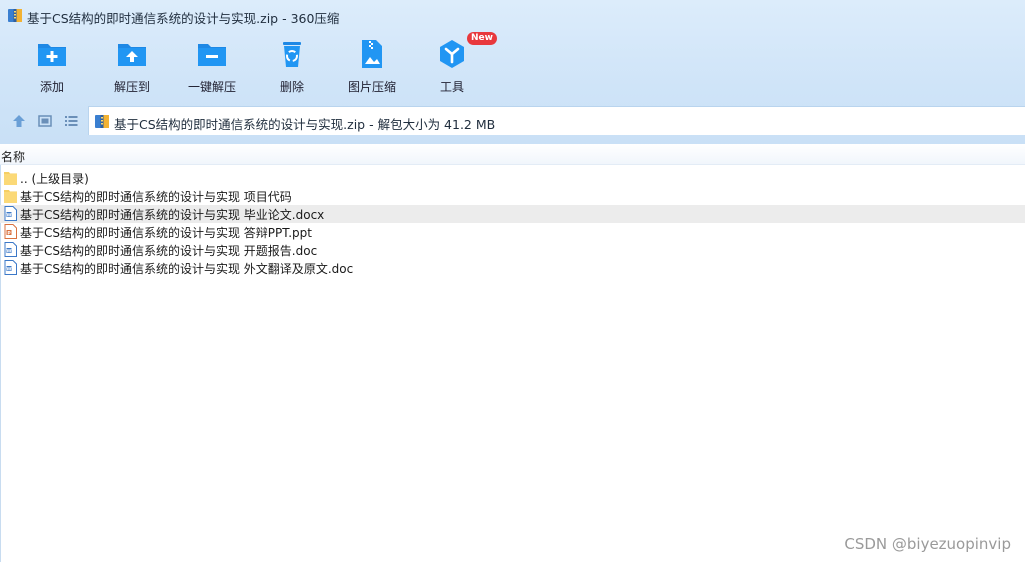 Image resolution: width=1025 pixels, height=562 pixels. I want to click on image-compress-button: 图片压缩, so click(372, 66).